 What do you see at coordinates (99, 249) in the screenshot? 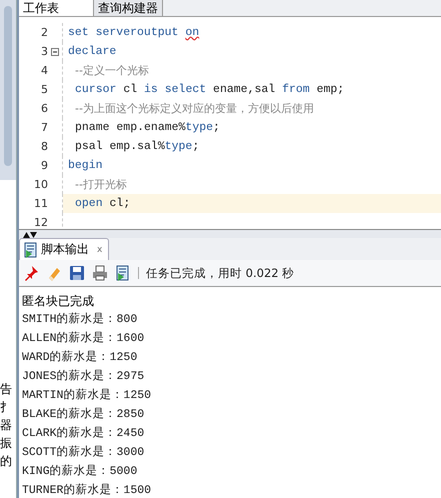
I see `close-button: x` at bounding box center [99, 249].